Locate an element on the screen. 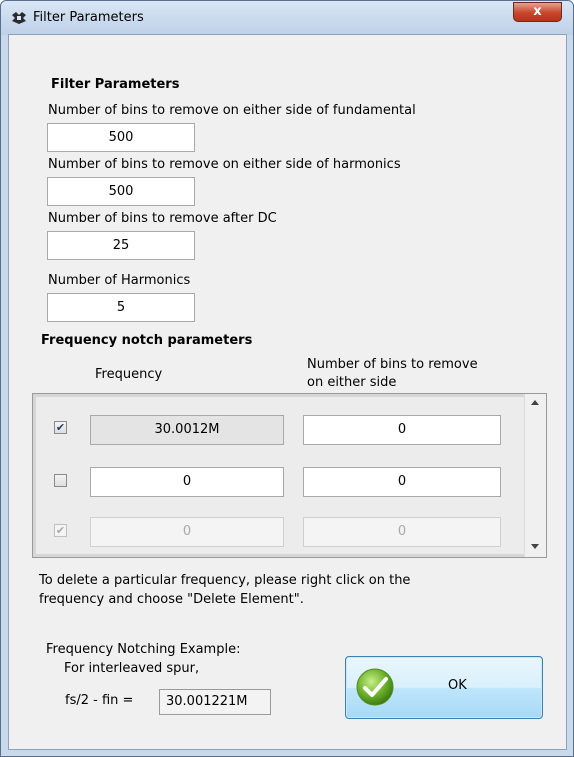  notch-list-scrollbar is located at coordinates (535, 475).